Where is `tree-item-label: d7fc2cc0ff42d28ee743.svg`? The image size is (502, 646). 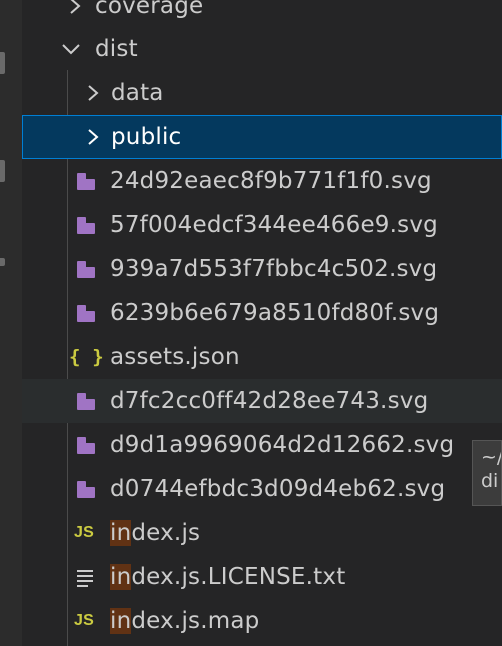 tree-item-label: d7fc2cc0ff42d28ee743.svg is located at coordinates (269, 401).